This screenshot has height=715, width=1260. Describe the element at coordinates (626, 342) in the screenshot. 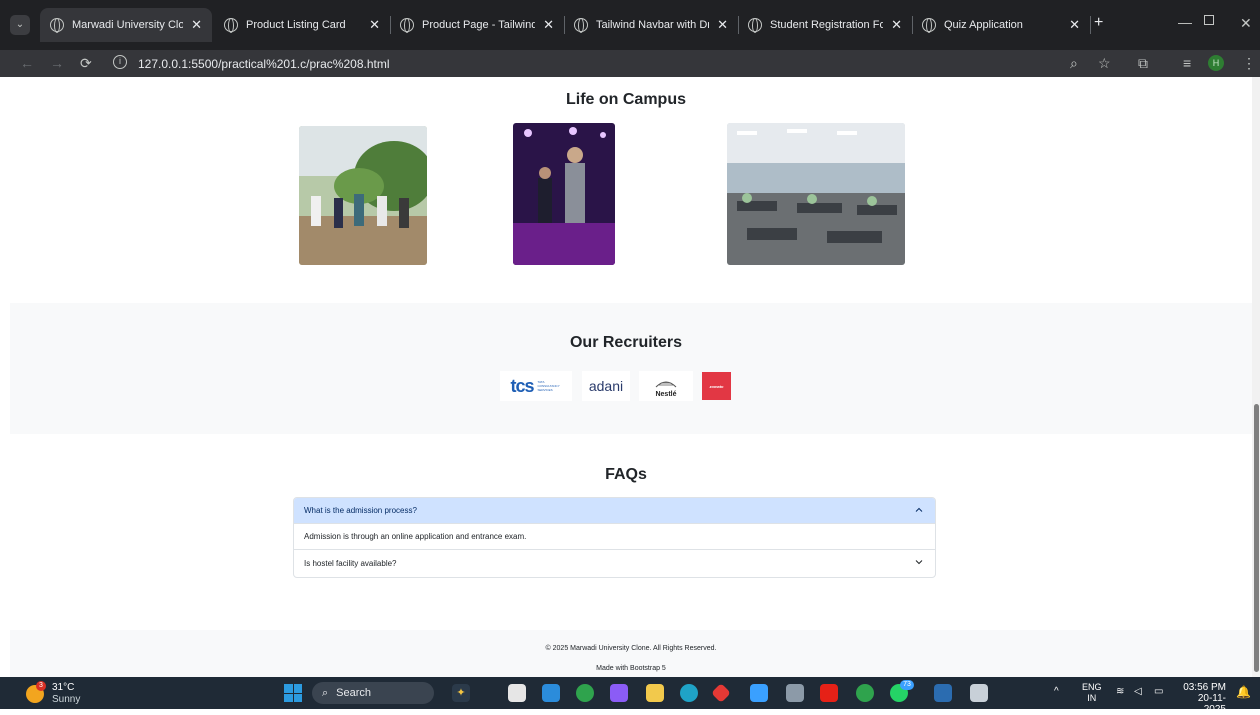

I see `recruiters-title: Our Recruiters` at that location.